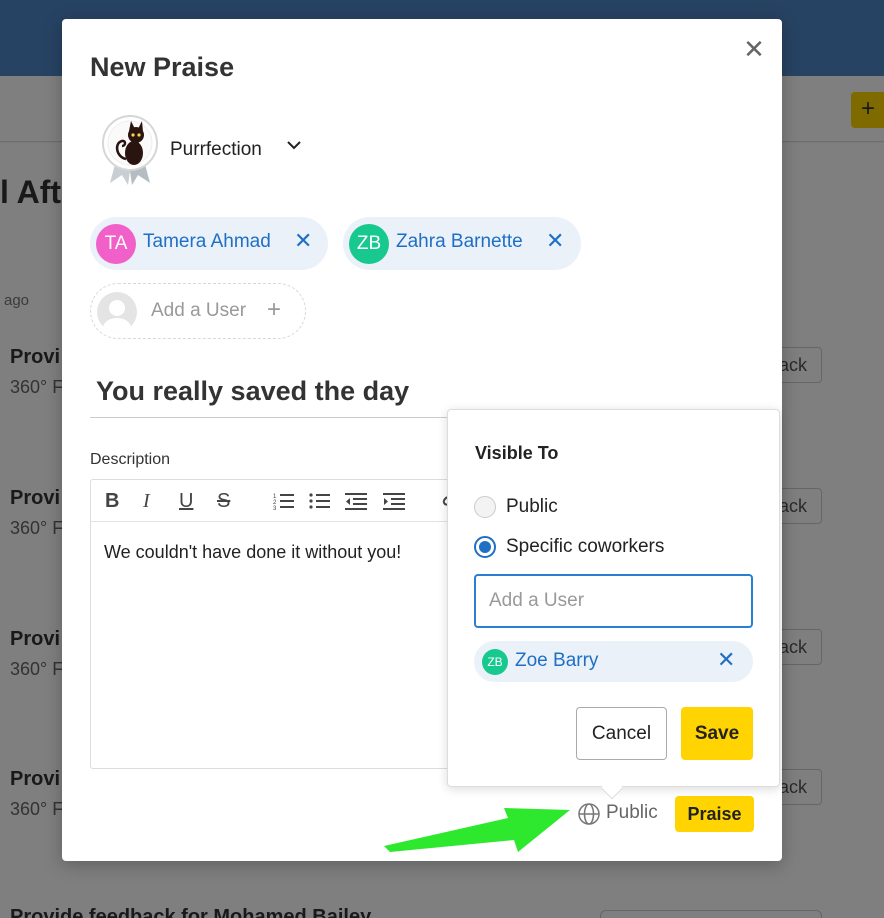  I want to click on recipient-chip: ZB Zahra Barnette ✕, so click(462, 243).